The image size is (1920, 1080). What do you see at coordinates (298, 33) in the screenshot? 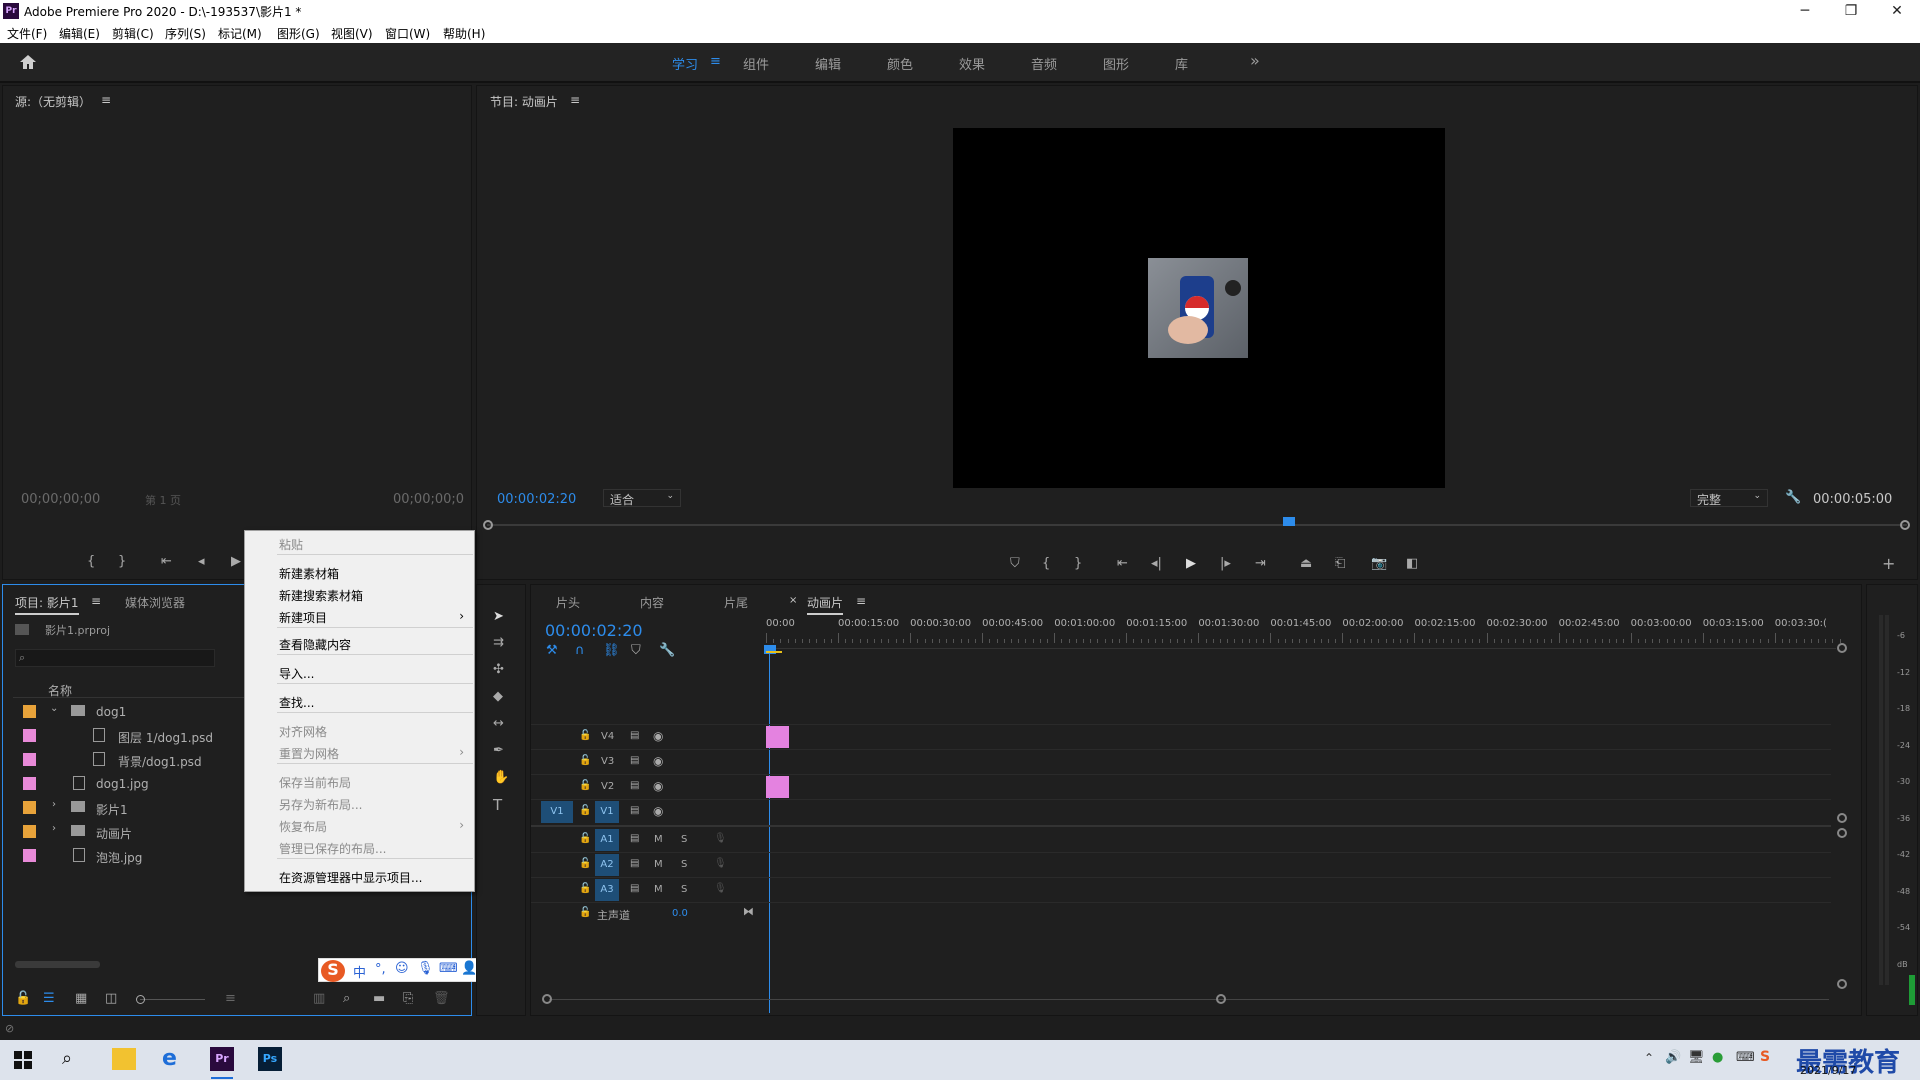
I see `menu-graphics: 图形(G)` at bounding box center [298, 33].